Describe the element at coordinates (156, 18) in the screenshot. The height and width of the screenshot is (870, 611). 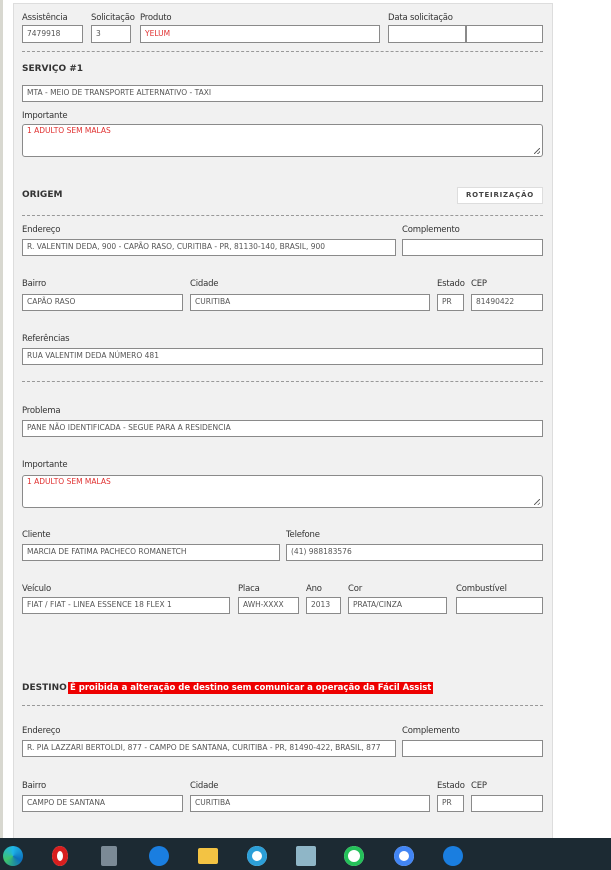
I see `produto-label: Produto` at that location.